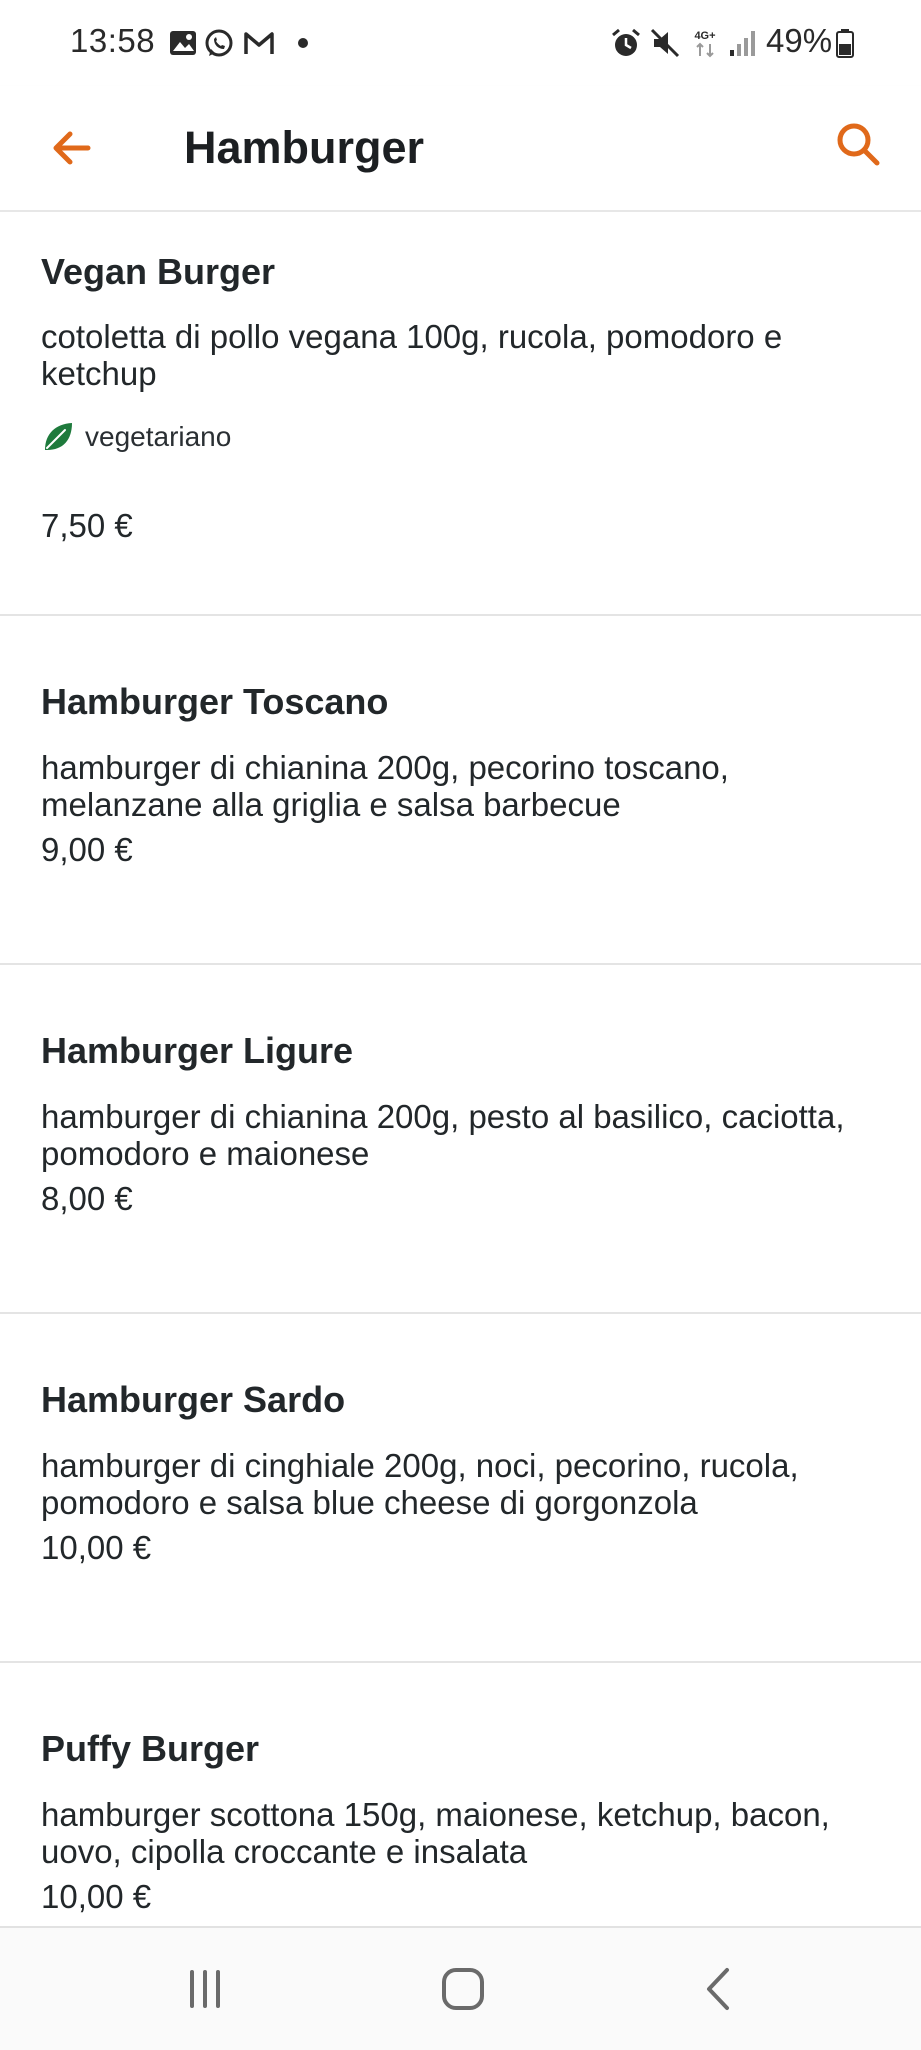  I want to click on recent-apps-button, so click(205, 1989).